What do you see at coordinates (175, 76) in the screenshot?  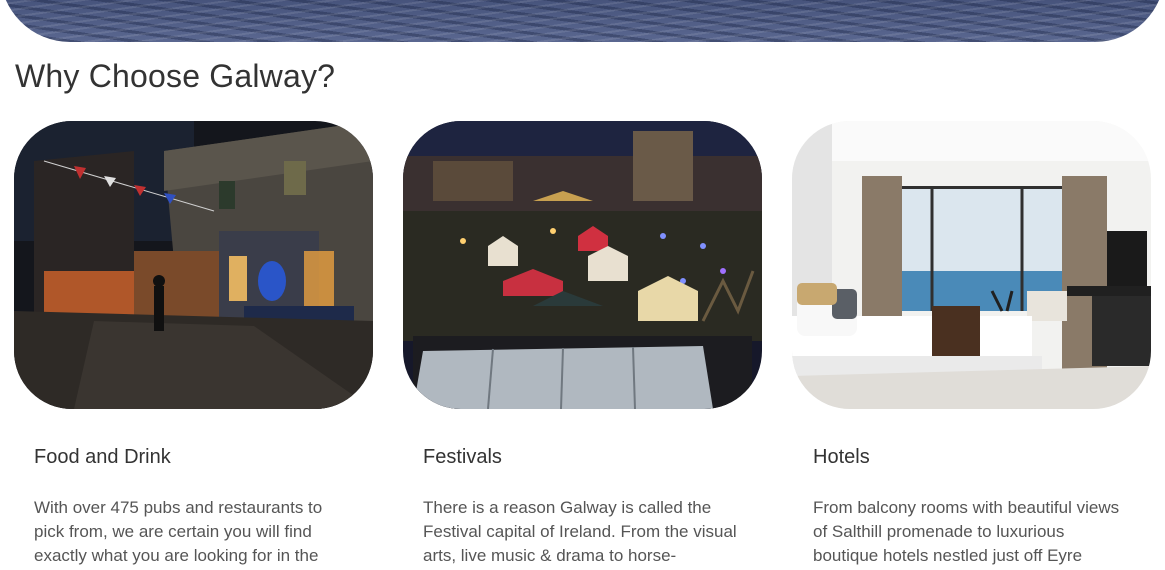 I see `section-title: Why Choose Galway?` at bounding box center [175, 76].